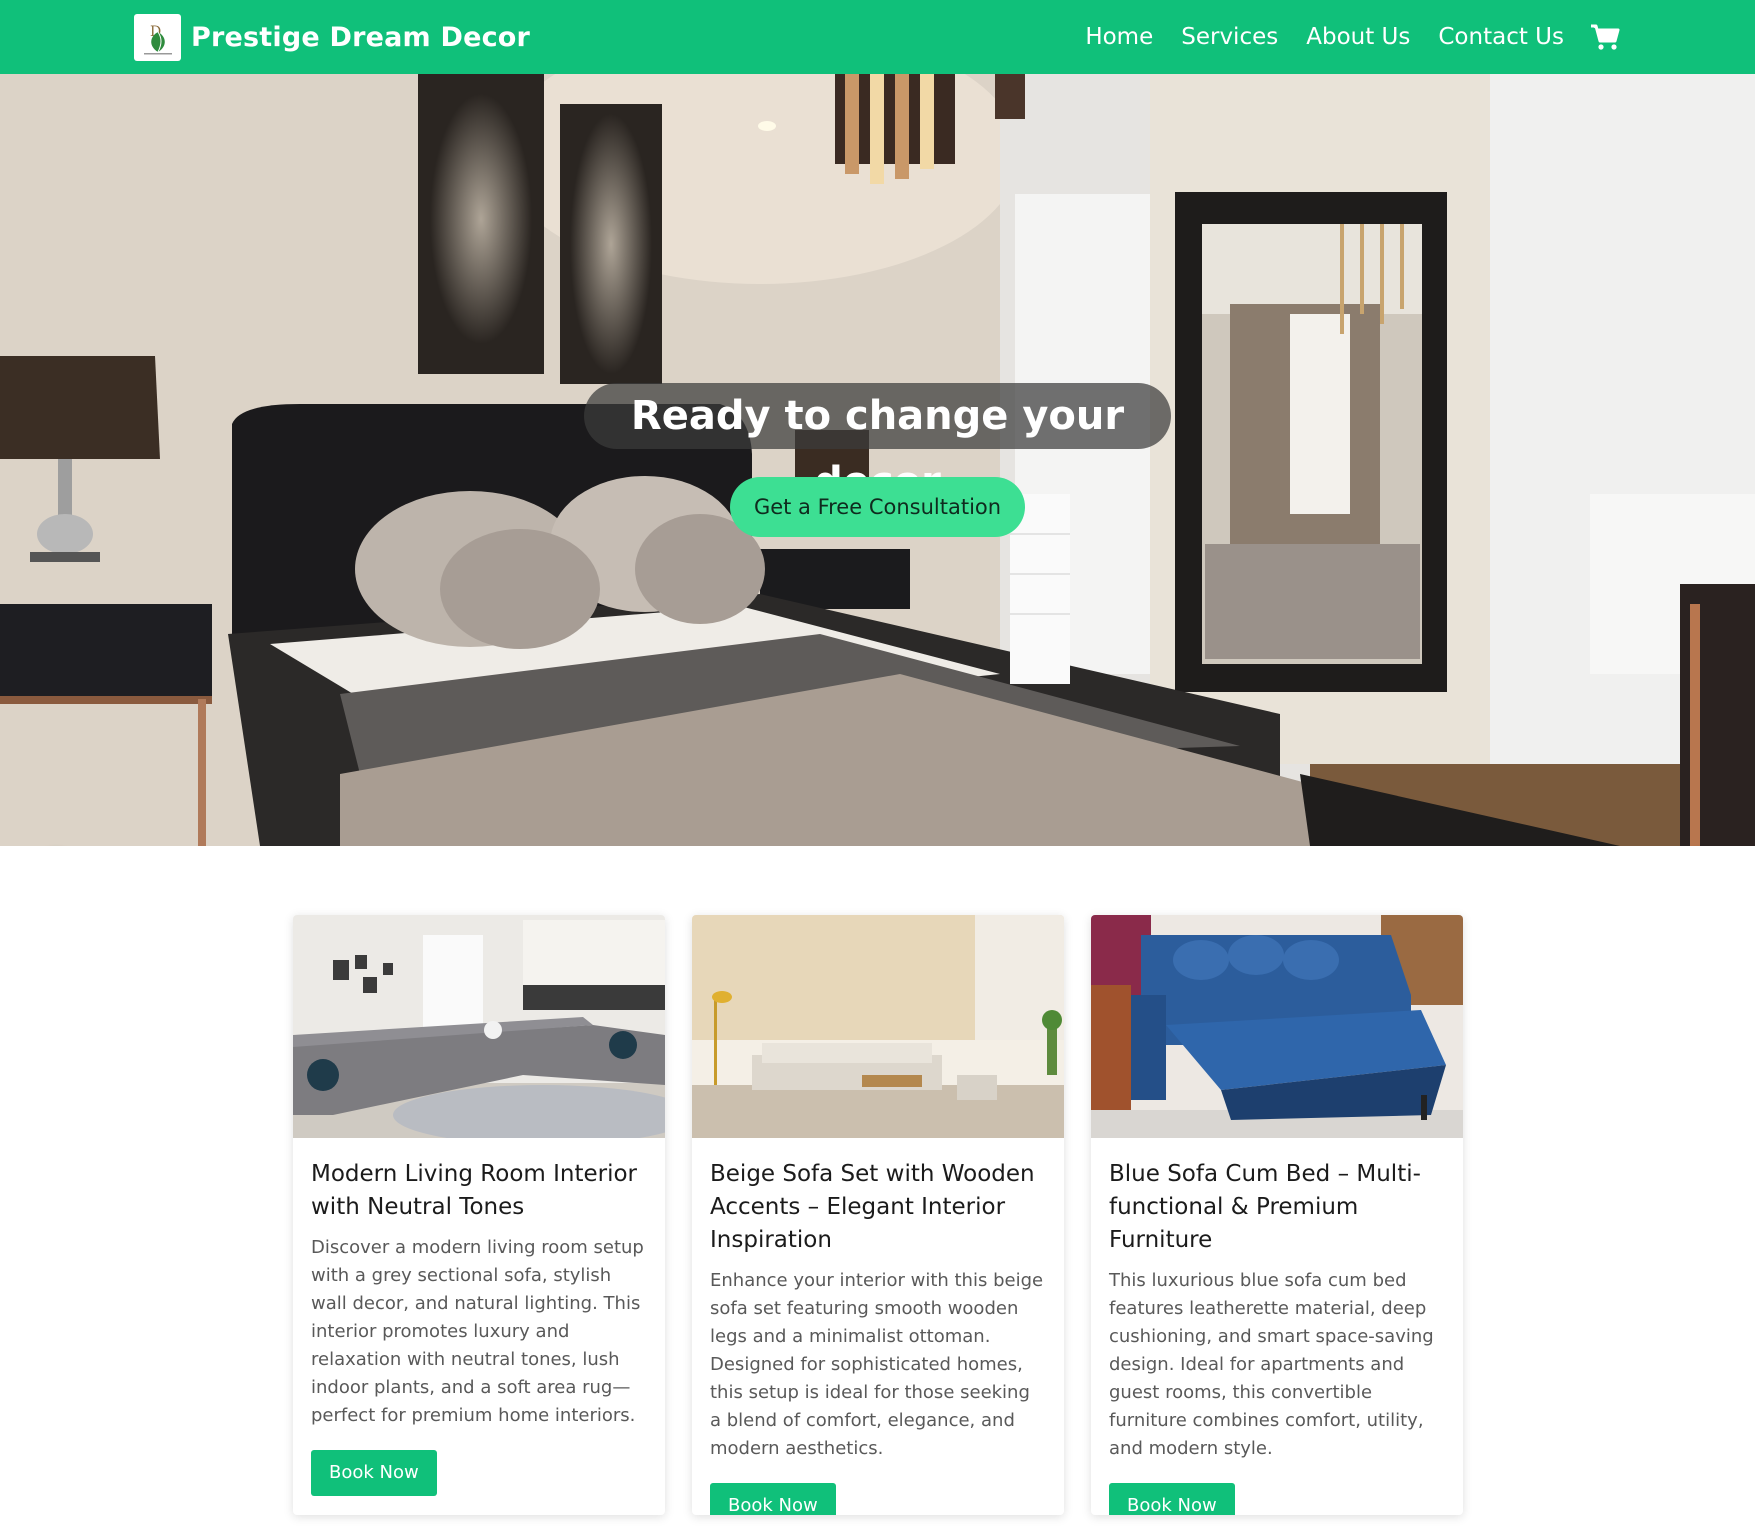  I want to click on living-room-image, so click(479, 1026).